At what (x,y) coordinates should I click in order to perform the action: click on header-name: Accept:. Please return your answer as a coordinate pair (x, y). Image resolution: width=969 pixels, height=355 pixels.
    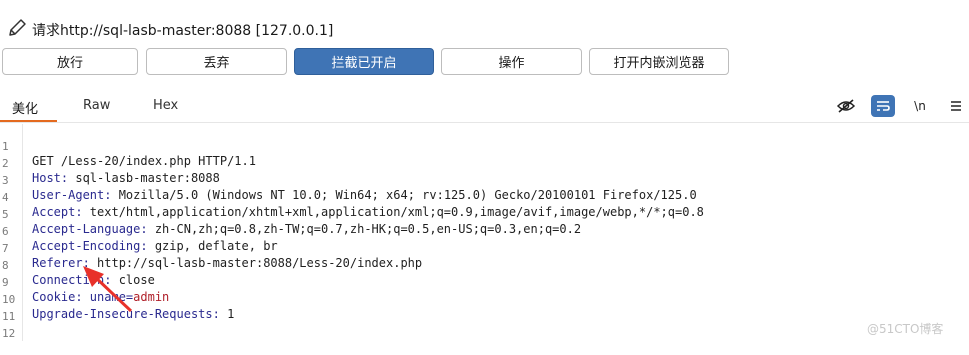
    Looking at the image, I should click on (57, 212).